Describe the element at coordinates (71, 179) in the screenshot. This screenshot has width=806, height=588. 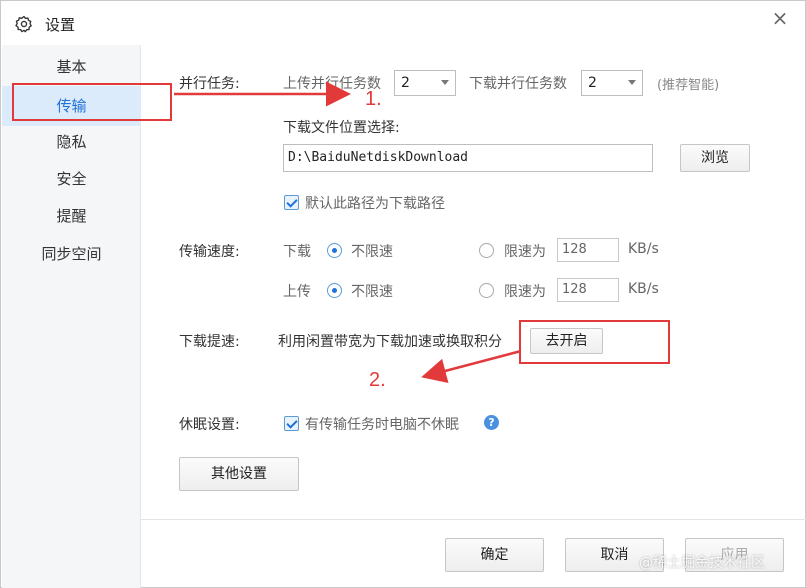
I see `sidebar-item-security: 安全` at that location.